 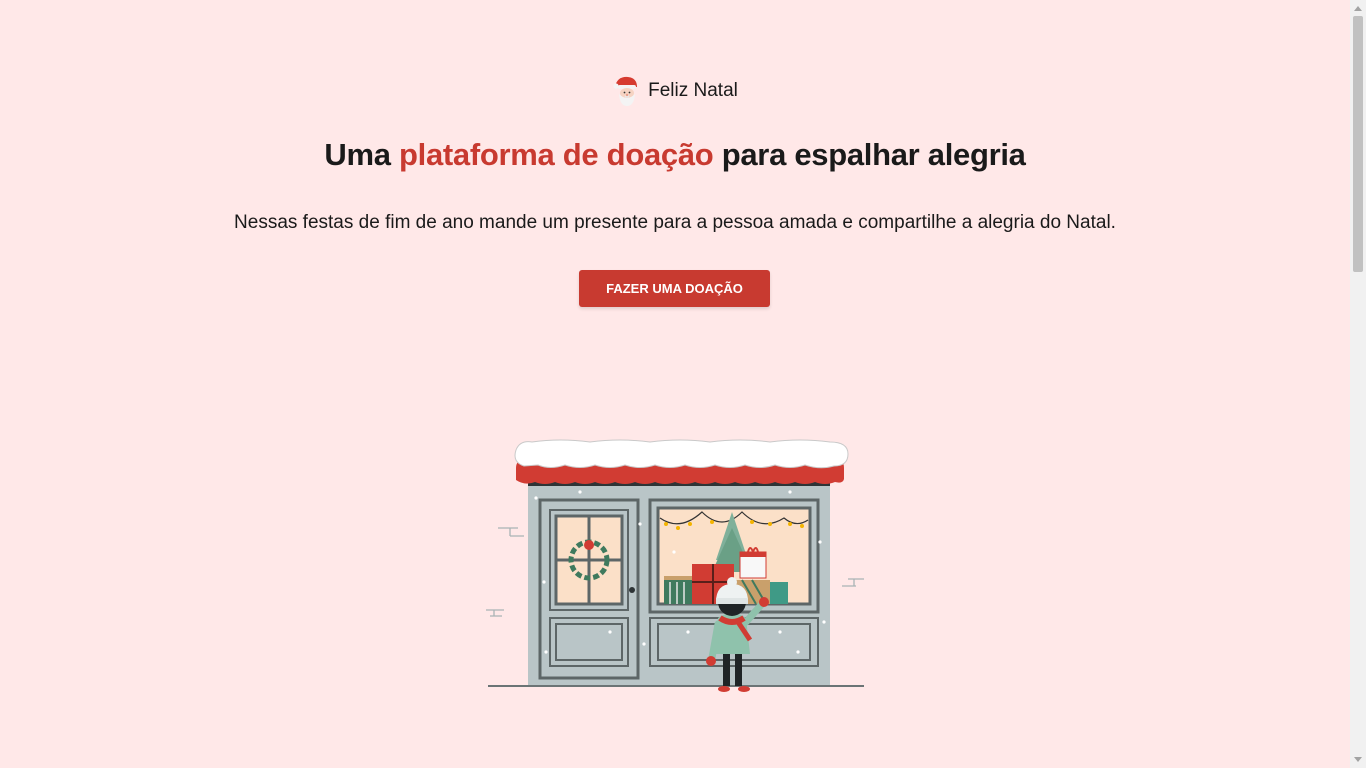 I want to click on scroll-down-arrow-icon, so click(x=1358, y=759).